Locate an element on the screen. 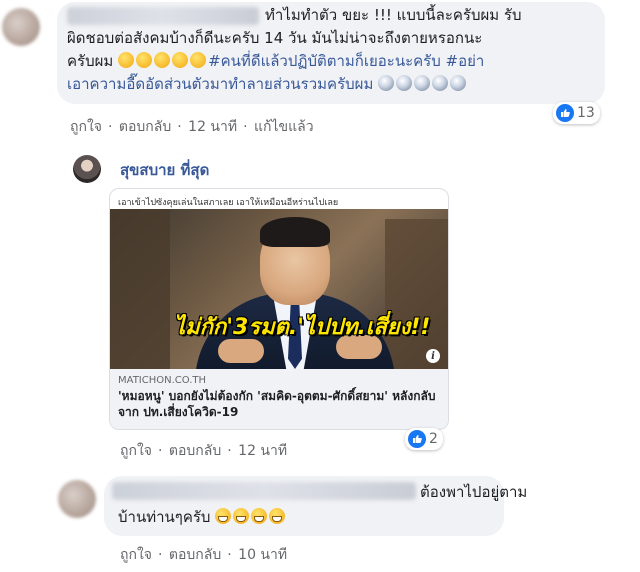 This screenshot has width=640, height=572. reaction-count: 2 is located at coordinates (433, 439).